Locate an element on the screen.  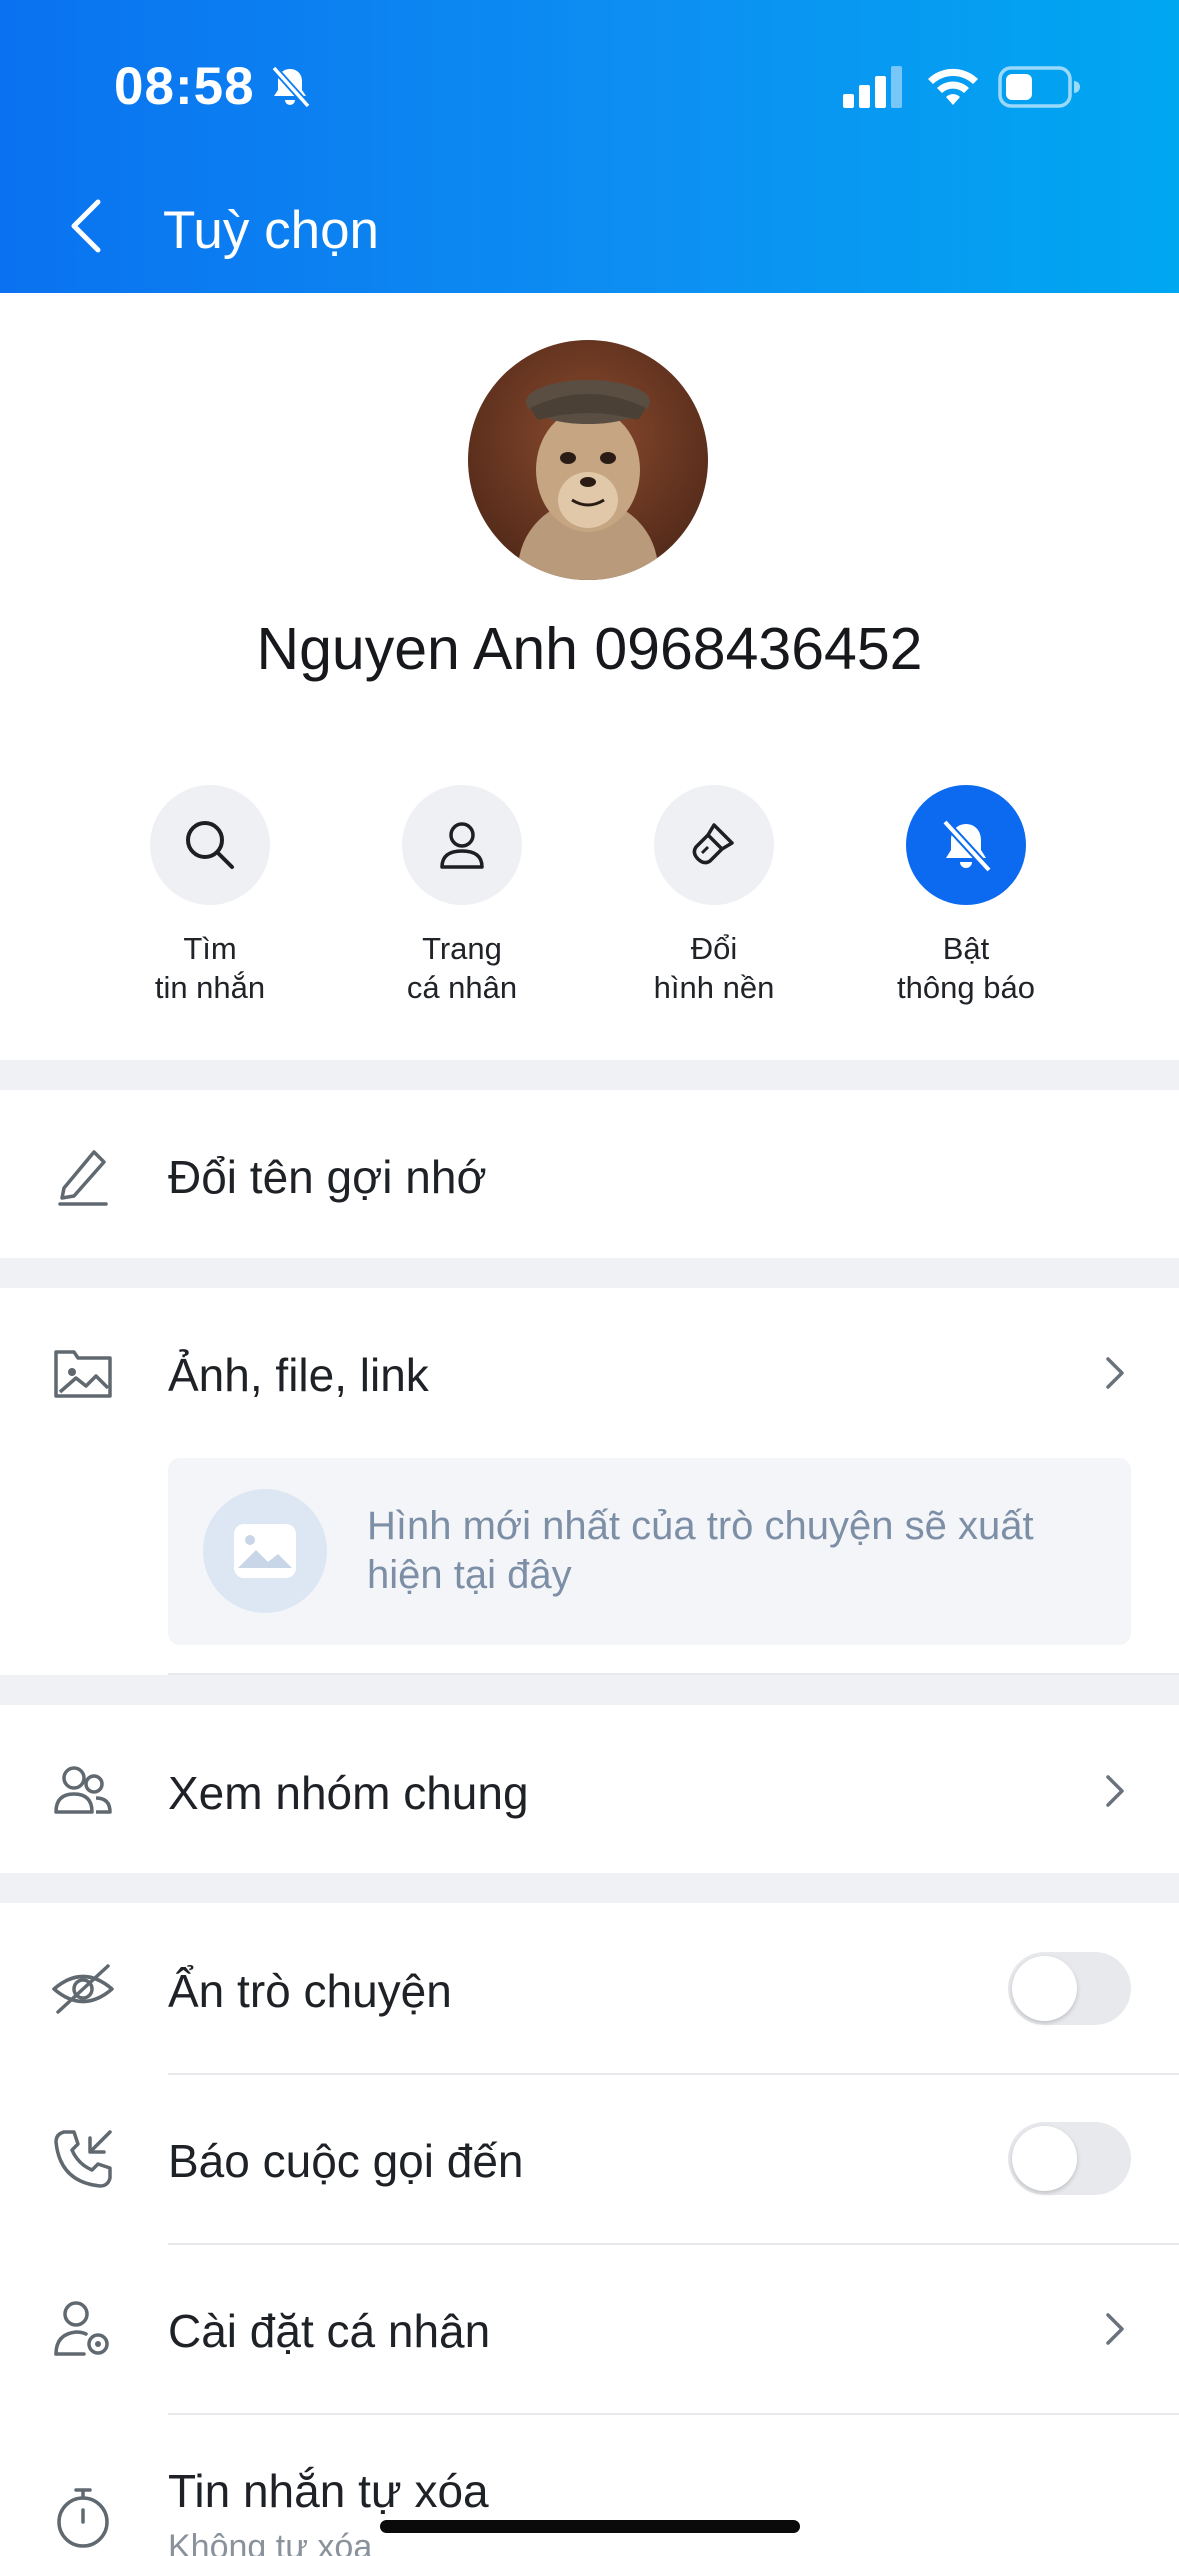
hide-chat-row: Ẩn trò chuyện is located at coordinates (589, 1989).